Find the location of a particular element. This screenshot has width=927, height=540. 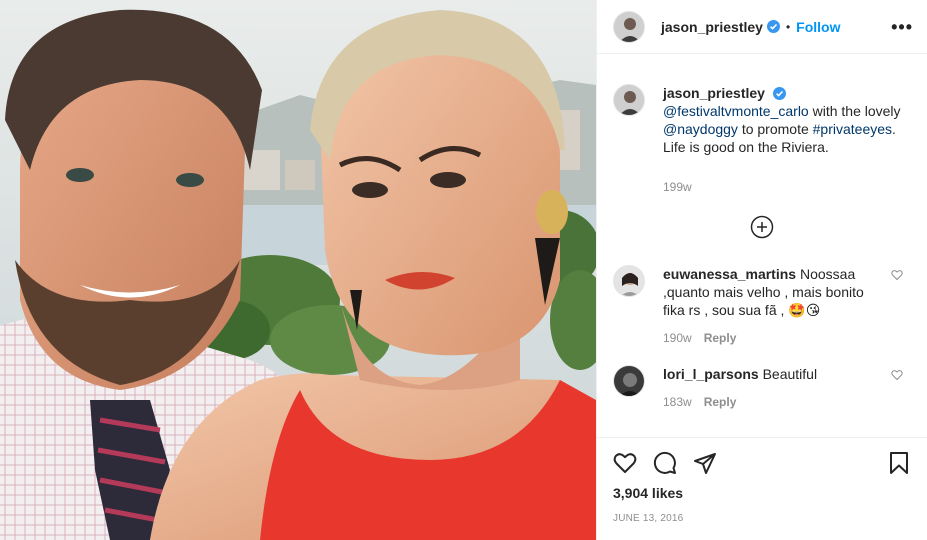

comment-actions: 190w Reply is located at coordinates (769, 338).